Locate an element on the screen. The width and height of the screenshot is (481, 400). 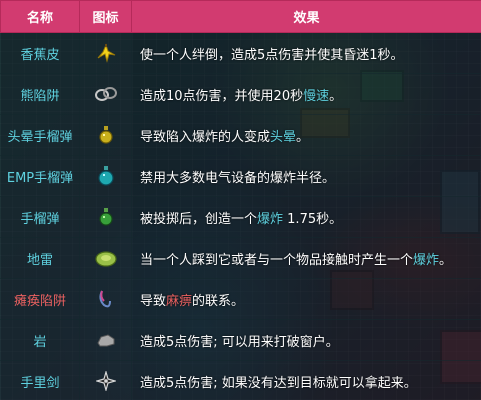
item-effect: 使一个人绊倒，造成5点伤害并使其昏迷1秒。 is located at coordinates (306, 53).